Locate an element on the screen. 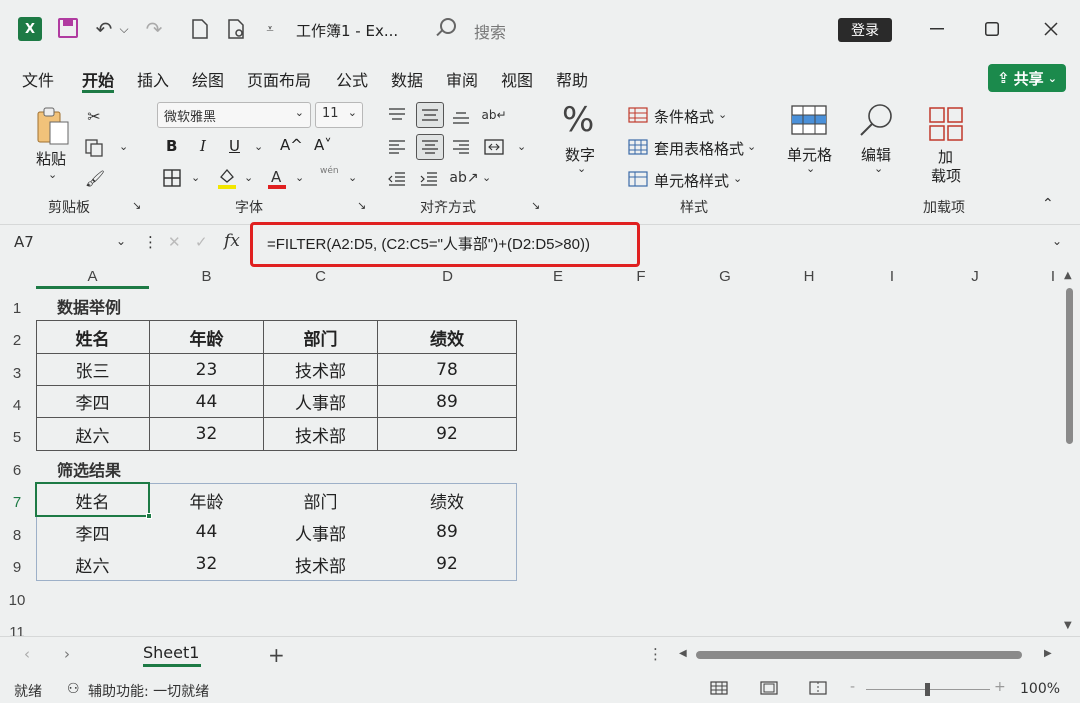 This screenshot has width=1080, height=703. underline-dropdown-icon: ⌄ is located at coordinates (258, 146).